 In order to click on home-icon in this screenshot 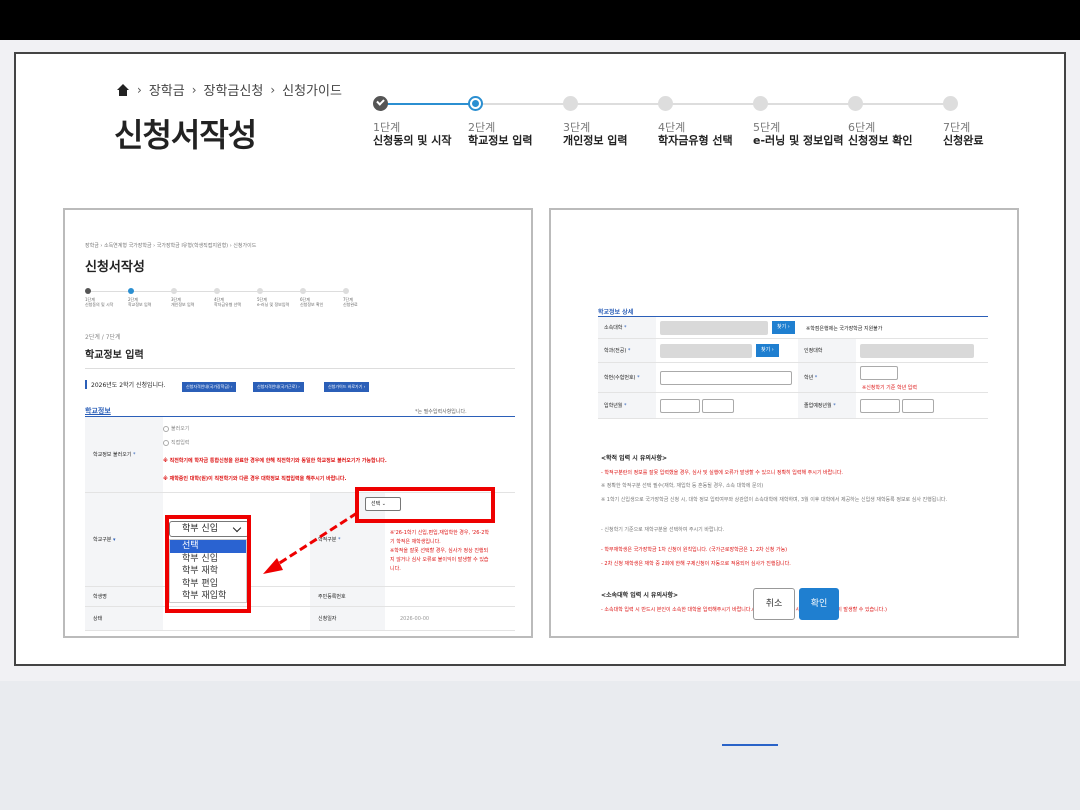, I will do `click(123, 89)`.